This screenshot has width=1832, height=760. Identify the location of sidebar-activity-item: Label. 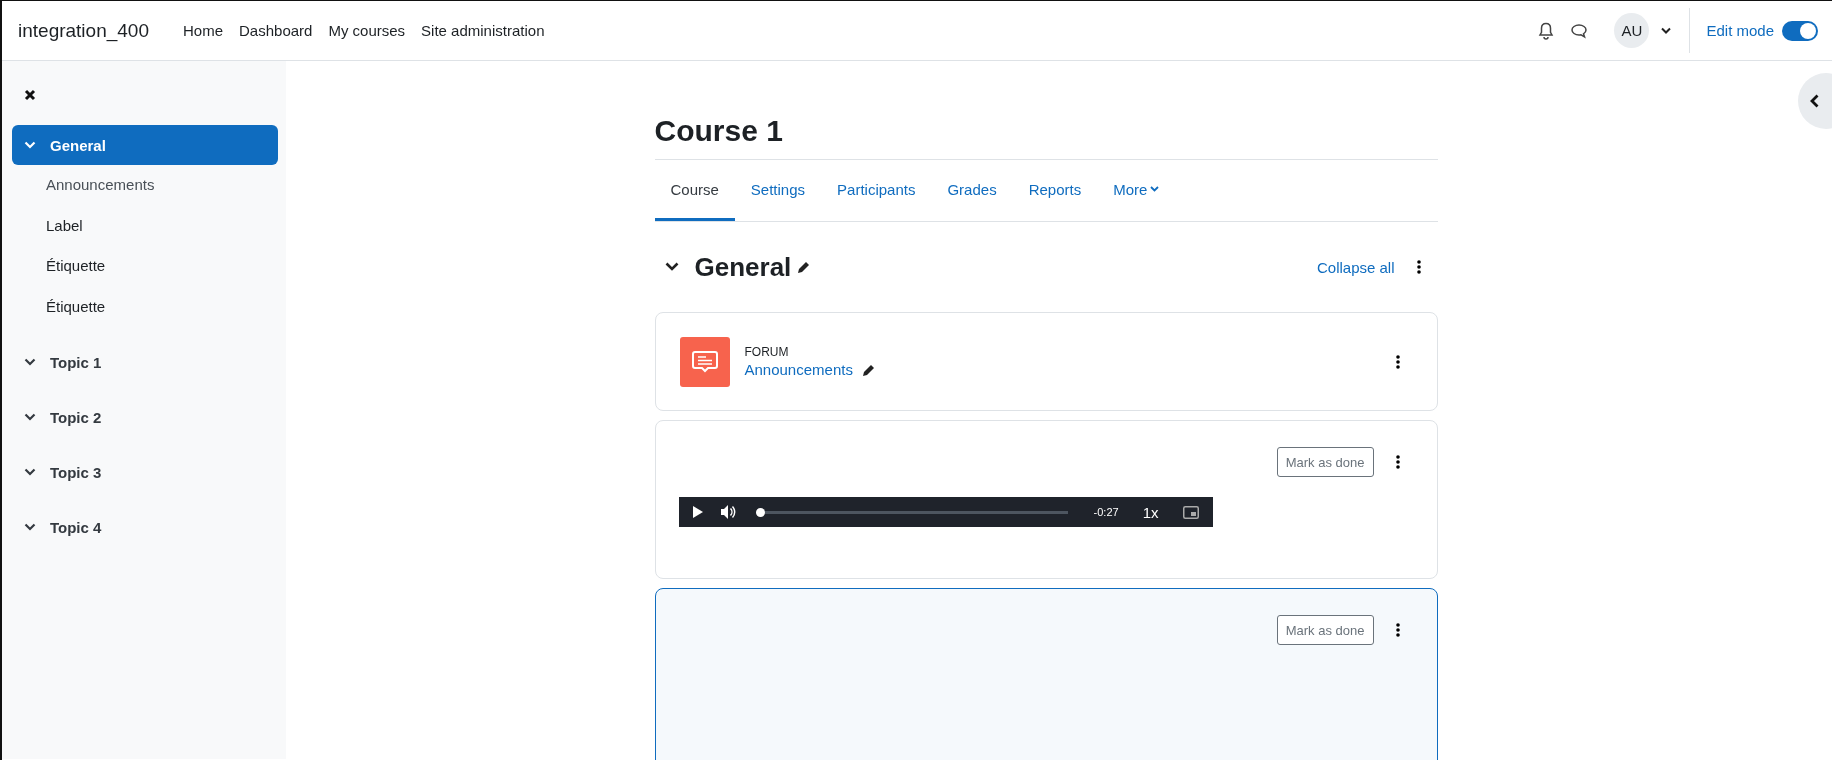
(145, 225).